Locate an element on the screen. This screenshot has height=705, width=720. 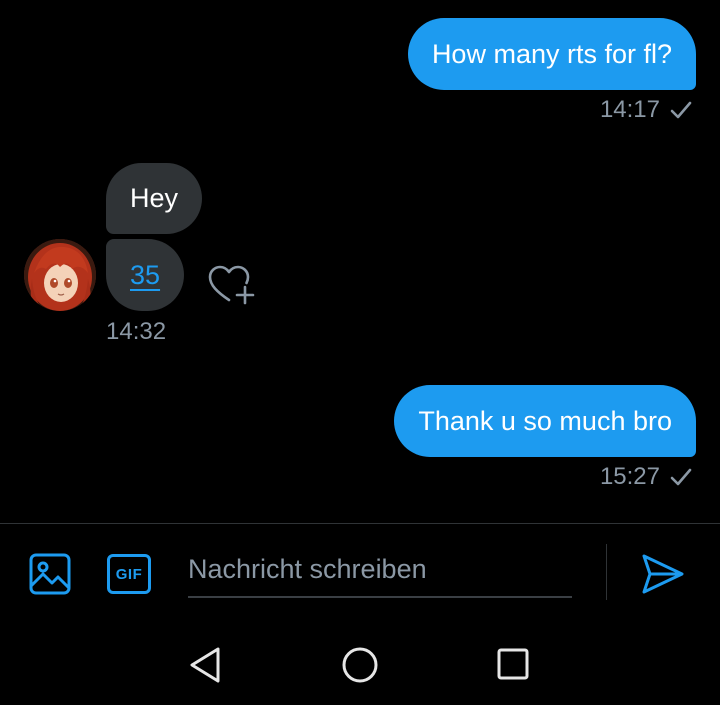
image-icon is located at coordinates (50, 574).